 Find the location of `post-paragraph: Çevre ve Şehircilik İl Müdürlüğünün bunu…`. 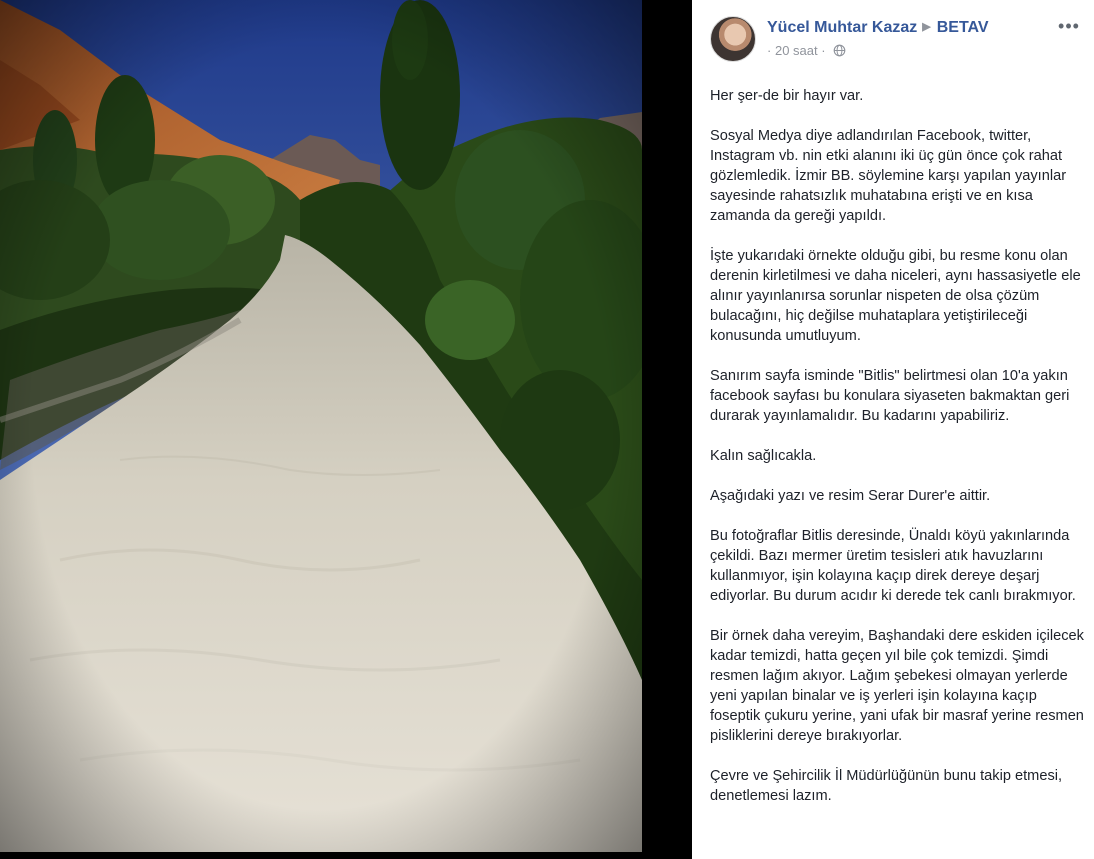

post-paragraph: Çevre ve Şehircilik İl Müdürlüğünün bunu… is located at coordinates (886, 786).